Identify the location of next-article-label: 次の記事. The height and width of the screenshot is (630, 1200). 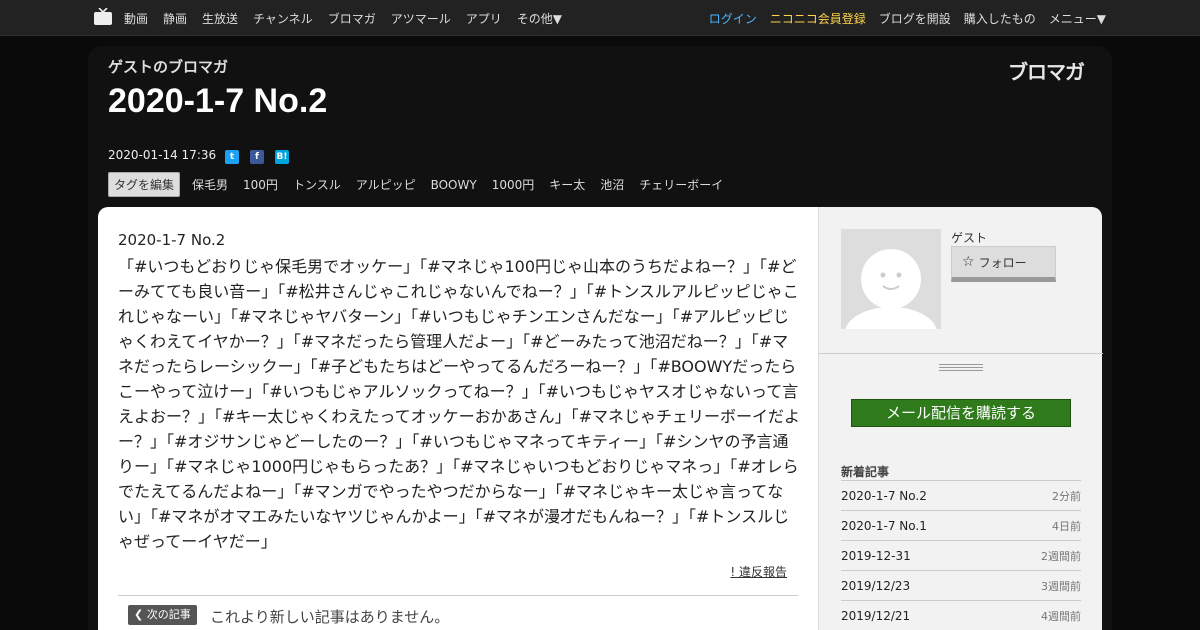
(168, 614).